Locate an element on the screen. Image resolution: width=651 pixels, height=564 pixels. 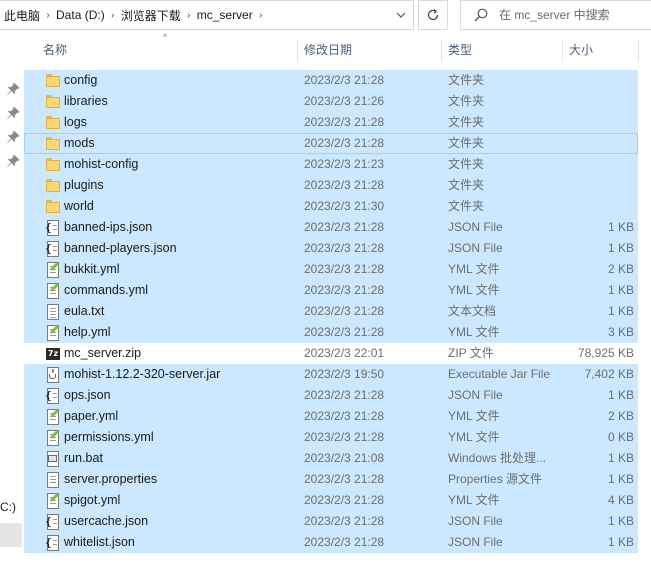
refresh-button is located at coordinates (433, 15).